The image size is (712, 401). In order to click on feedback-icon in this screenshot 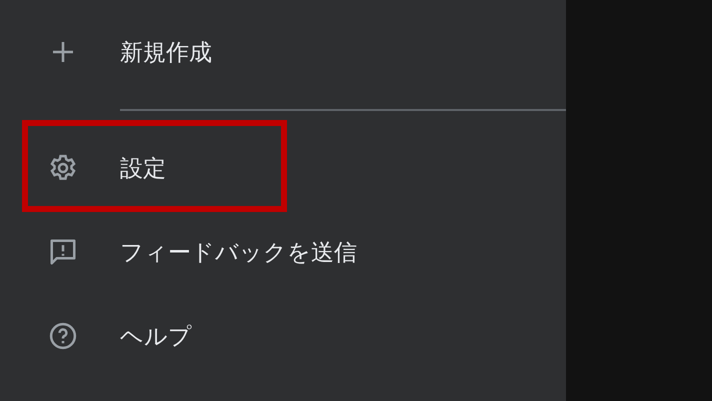, I will do `click(63, 252)`.